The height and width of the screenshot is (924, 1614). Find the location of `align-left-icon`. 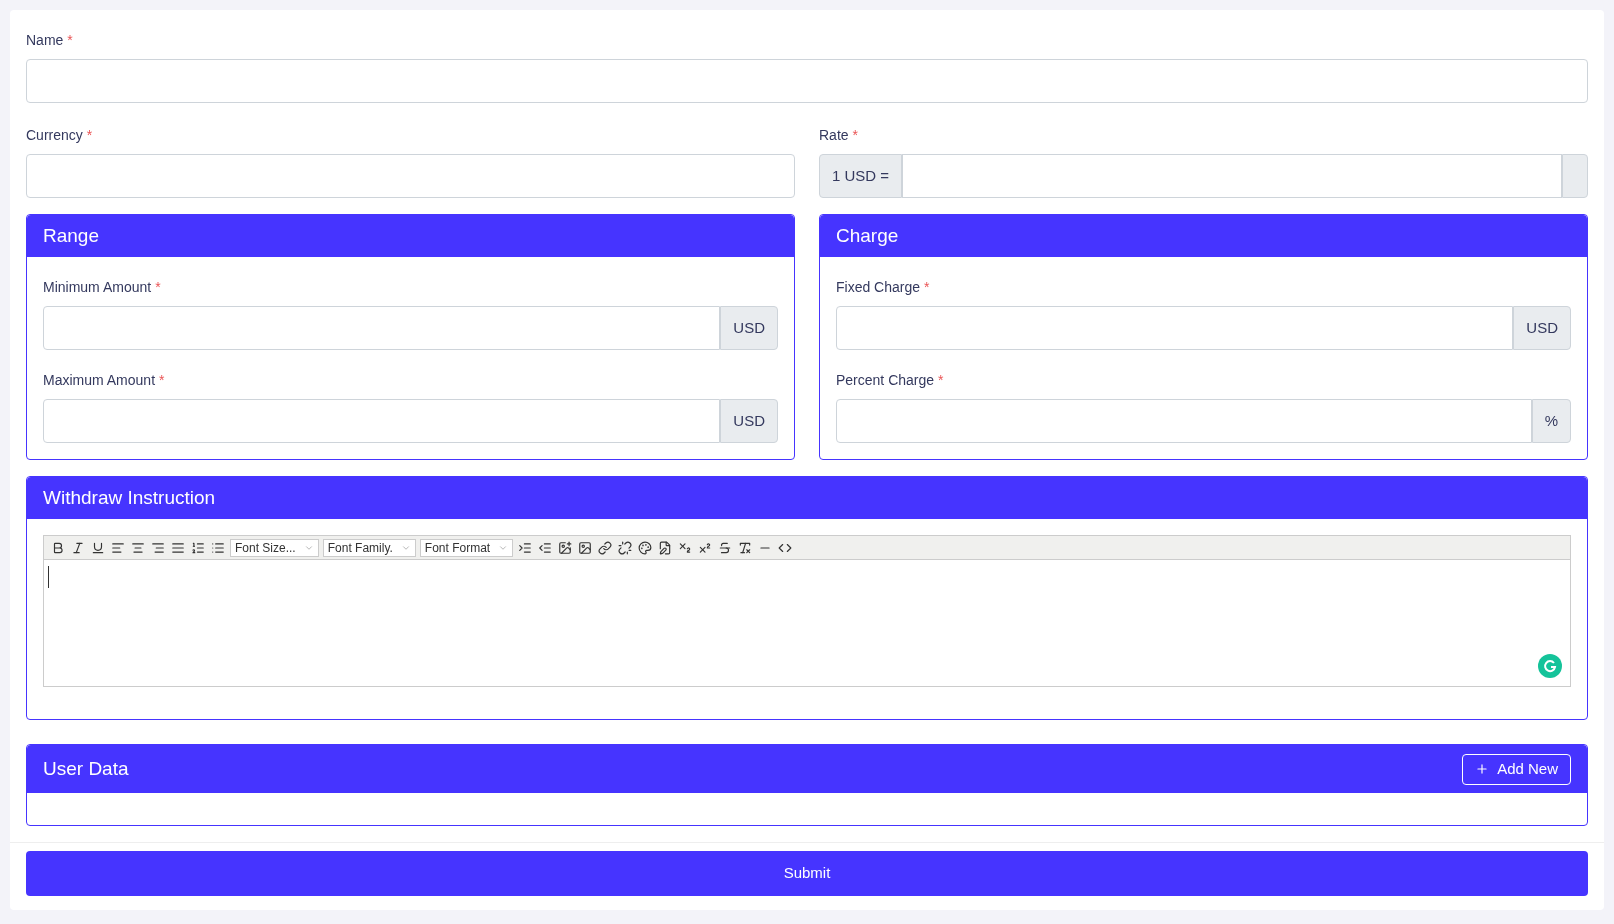

align-left-icon is located at coordinates (118, 547).